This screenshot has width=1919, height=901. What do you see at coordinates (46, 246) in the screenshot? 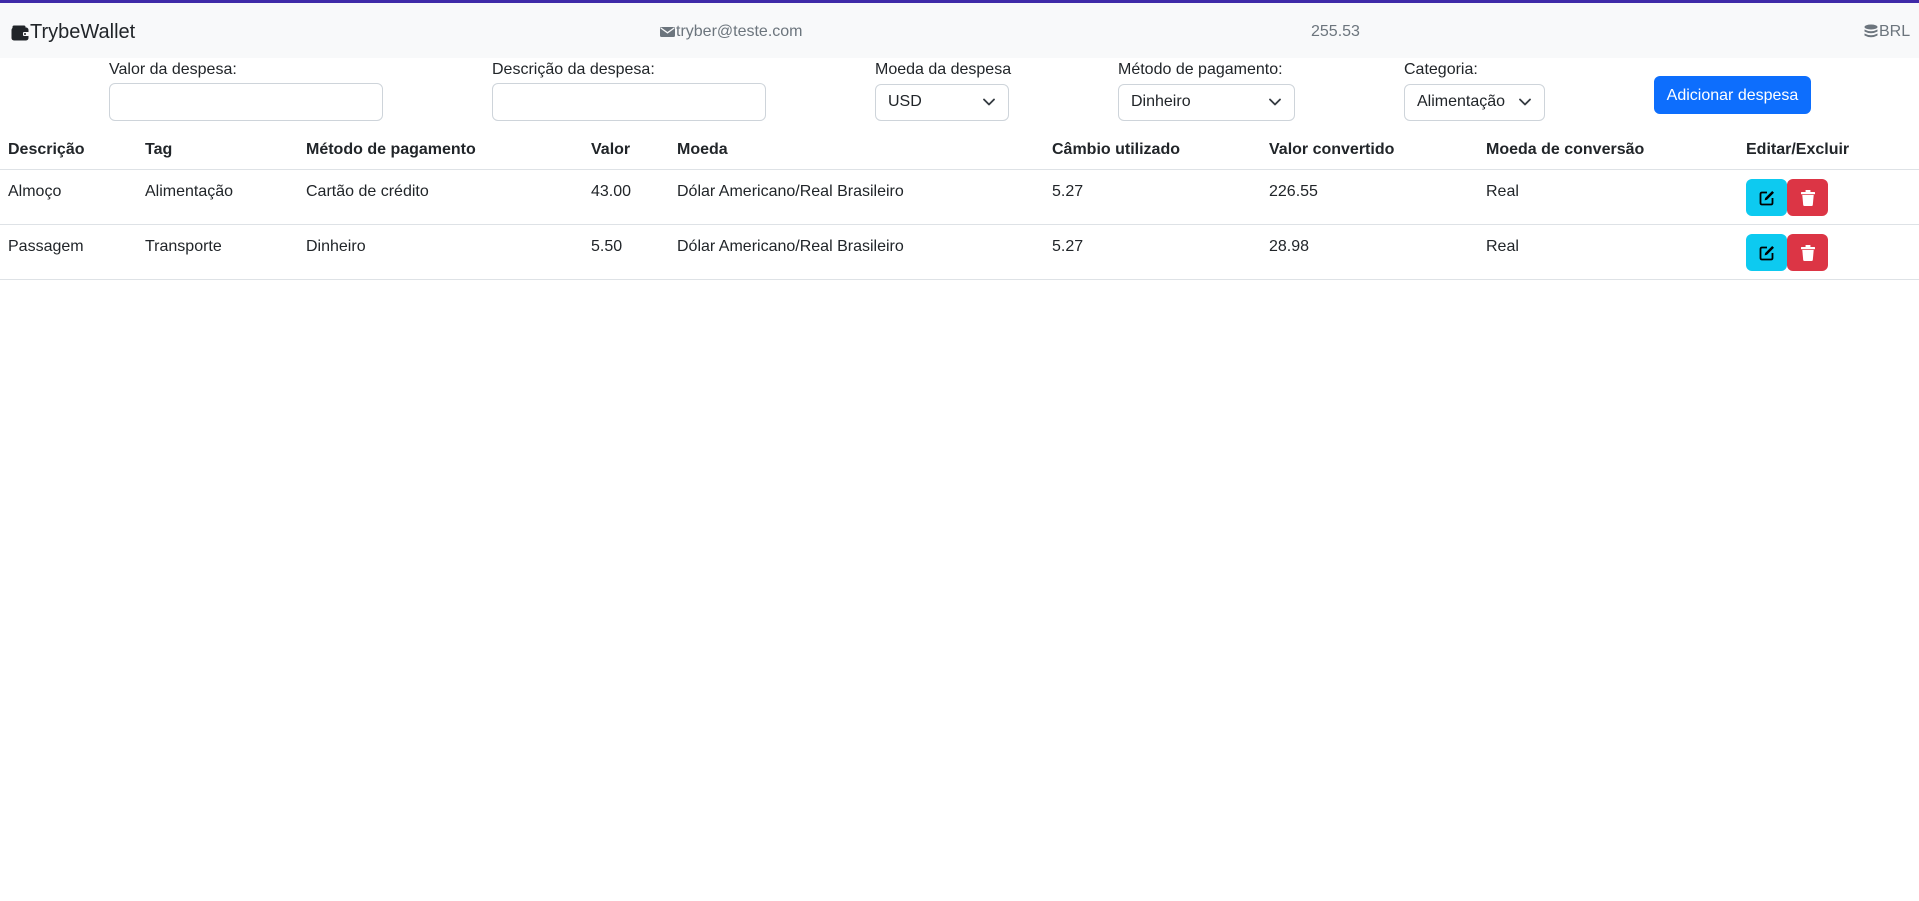
I see `cell-description: Passagem` at bounding box center [46, 246].